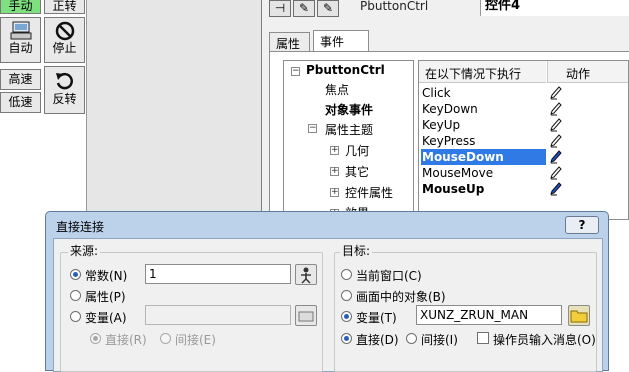 This screenshot has width=629, height=372. What do you see at coordinates (84, 250) in the screenshot?
I see `source-group-label: 来源:` at bounding box center [84, 250].